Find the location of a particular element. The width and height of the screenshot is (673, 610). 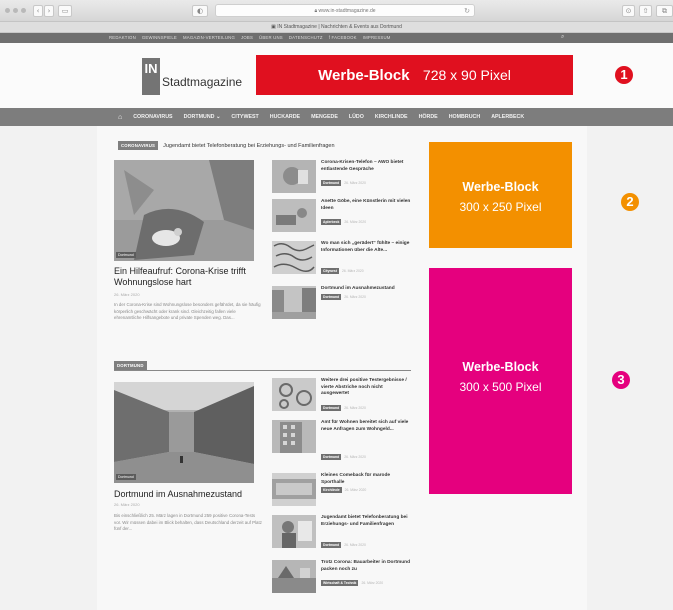

nav-item-aplerbeck: APLERBECK is located at coordinates (507, 117).